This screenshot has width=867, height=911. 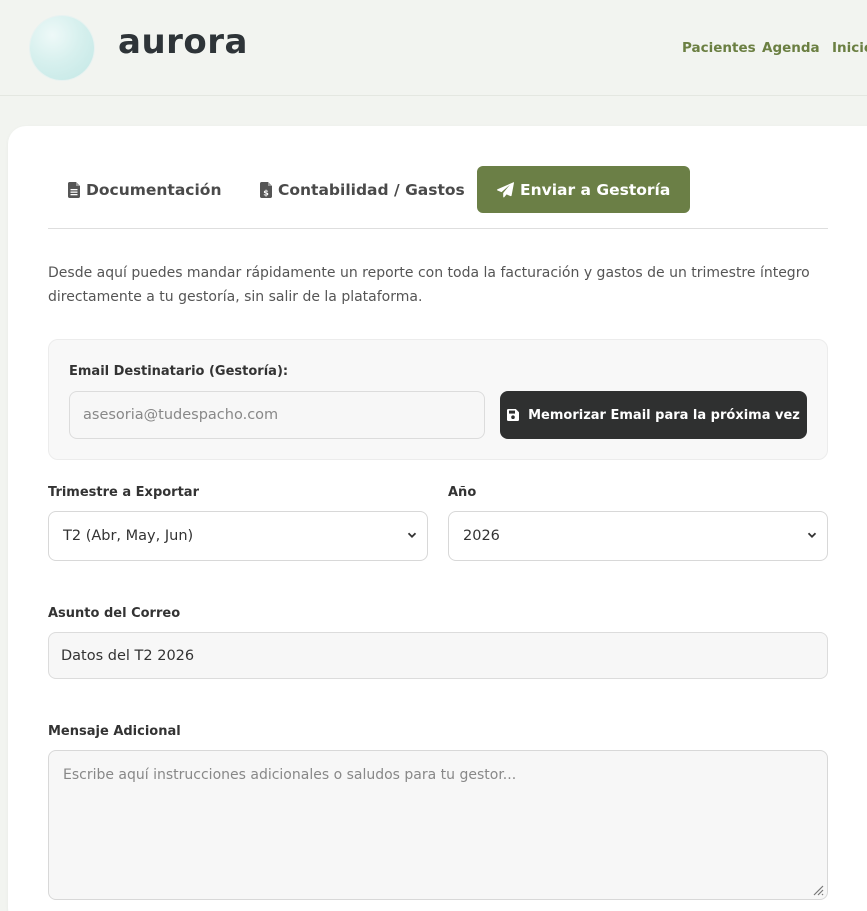 What do you see at coordinates (238, 536) in the screenshot?
I see `quarter-select: T2 (Abr, May, Jun)` at bounding box center [238, 536].